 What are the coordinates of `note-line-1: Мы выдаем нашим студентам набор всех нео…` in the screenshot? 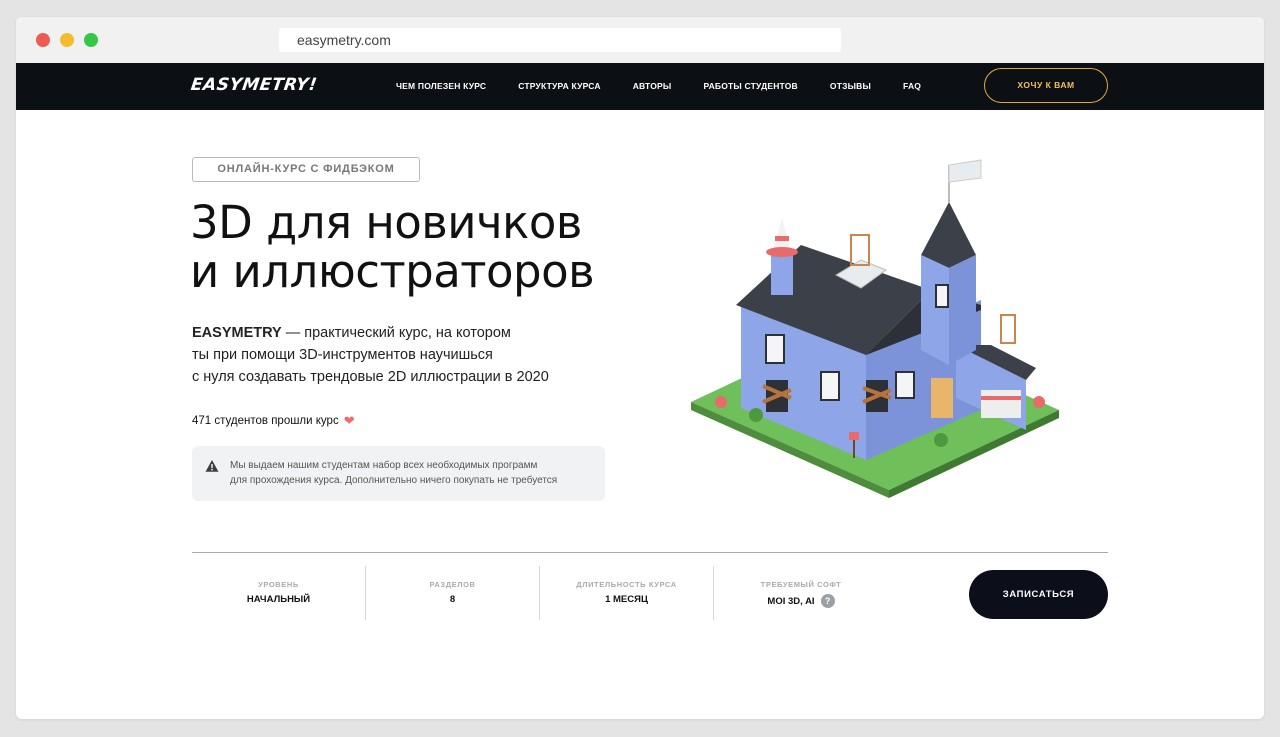 It's located at (384, 465).